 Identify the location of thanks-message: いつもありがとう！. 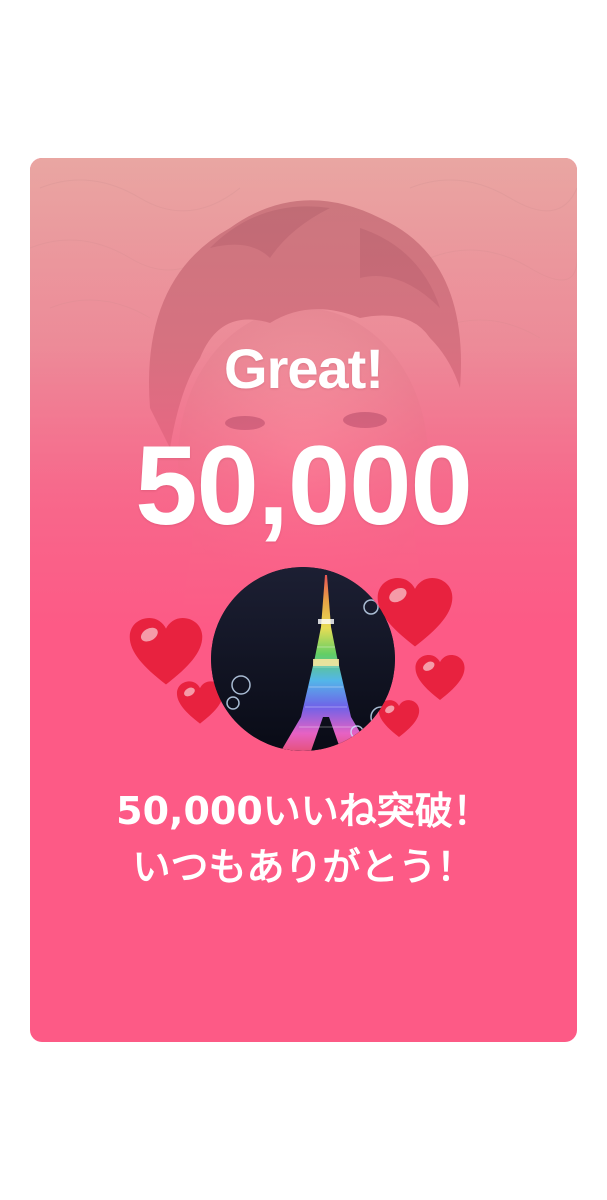
(303, 867).